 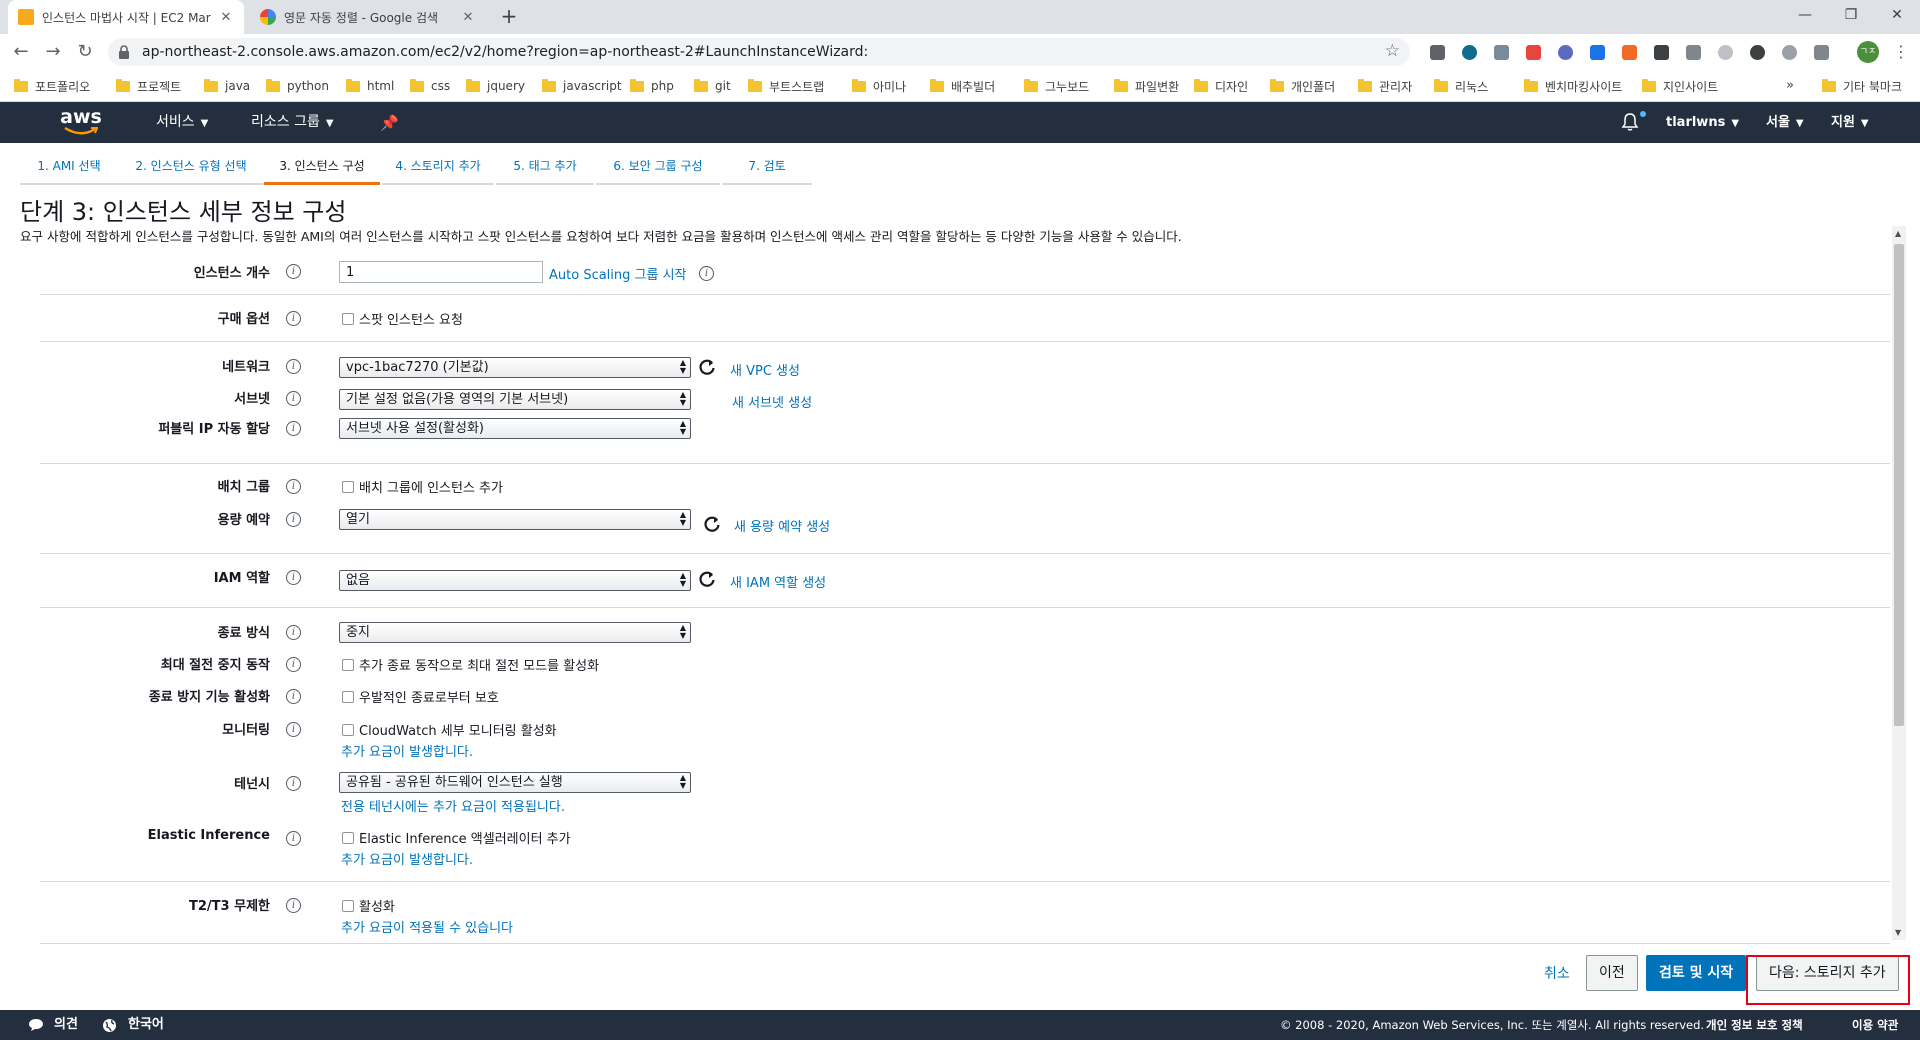 What do you see at coordinates (1392, 51) in the screenshot?
I see `bookmark-star-icon: ☆` at bounding box center [1392, 51].